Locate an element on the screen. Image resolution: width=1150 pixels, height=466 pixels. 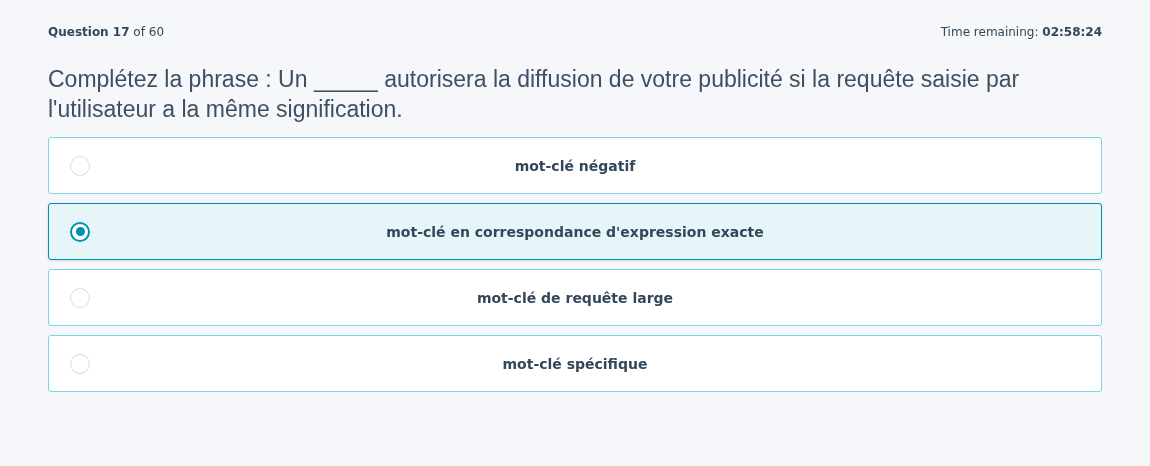
time-remaining: Time remaining: 02:58:24 is located at coordinates (1021, 32).